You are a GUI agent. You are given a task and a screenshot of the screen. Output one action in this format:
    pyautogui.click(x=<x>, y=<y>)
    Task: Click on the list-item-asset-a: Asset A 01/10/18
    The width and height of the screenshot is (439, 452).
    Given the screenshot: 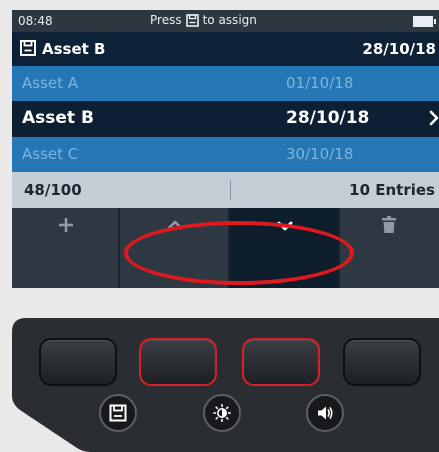 What is the action you would take?
    pyautogui.click(x=225, y=83)
    